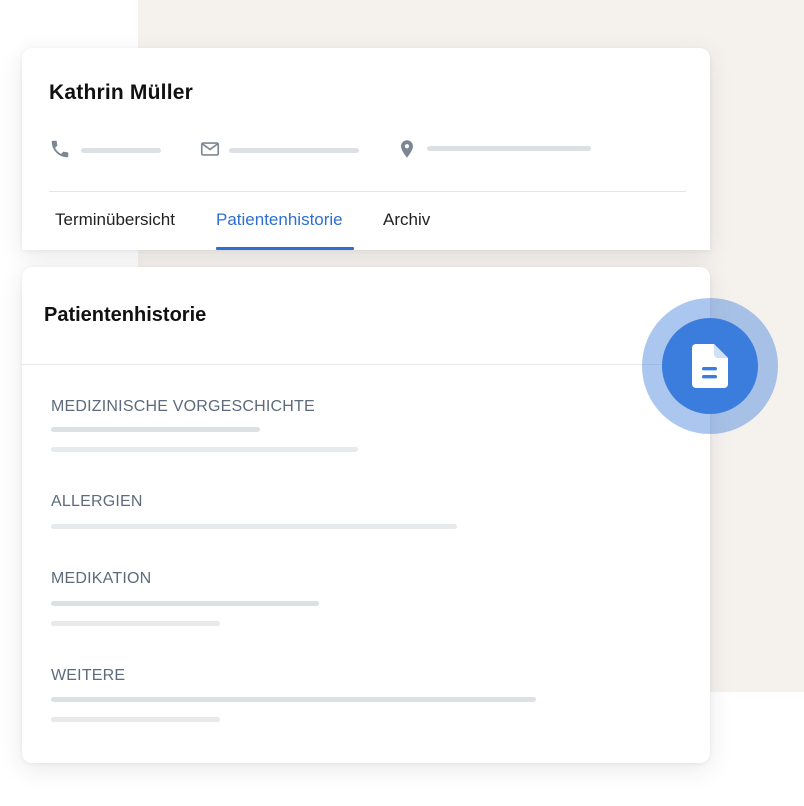  Describe the element at coordinates (125, 315) in the screenshot. I see `history-title: Patientenhistorie` at that location.